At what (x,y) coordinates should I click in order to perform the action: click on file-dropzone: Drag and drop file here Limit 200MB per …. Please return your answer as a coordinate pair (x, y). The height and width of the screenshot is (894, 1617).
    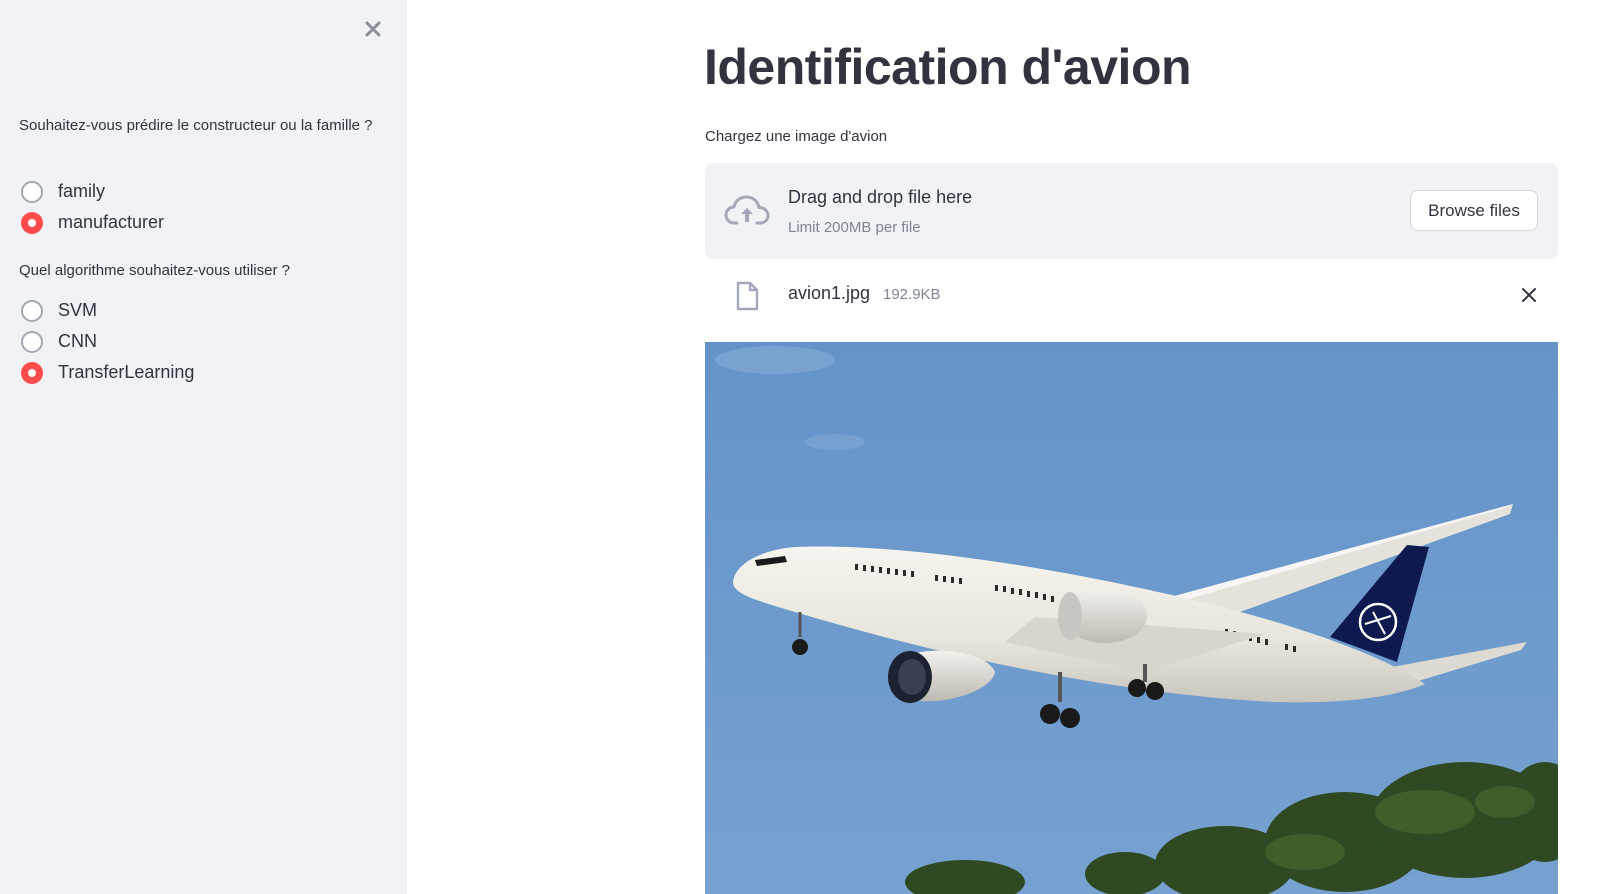
    Looking at the image, I should click on (1131, 211).